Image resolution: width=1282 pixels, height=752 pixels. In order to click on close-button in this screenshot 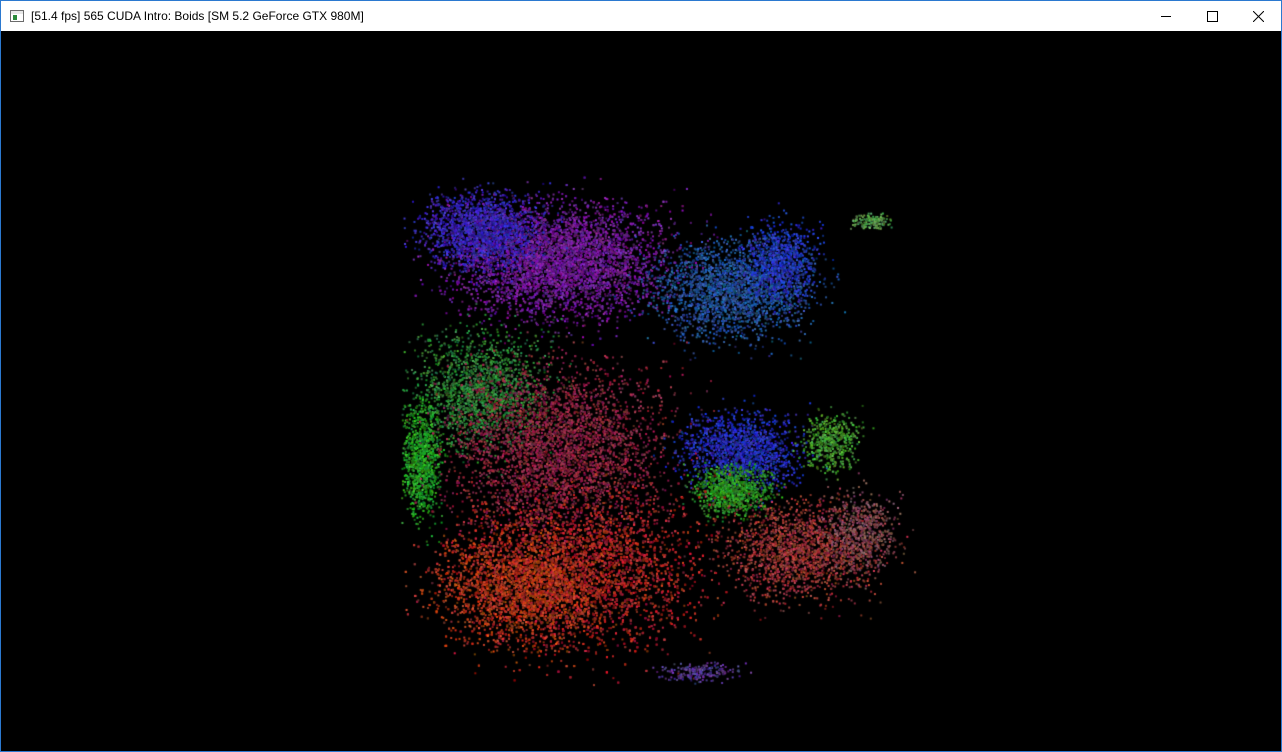, I will do `click(1258, 16)`.